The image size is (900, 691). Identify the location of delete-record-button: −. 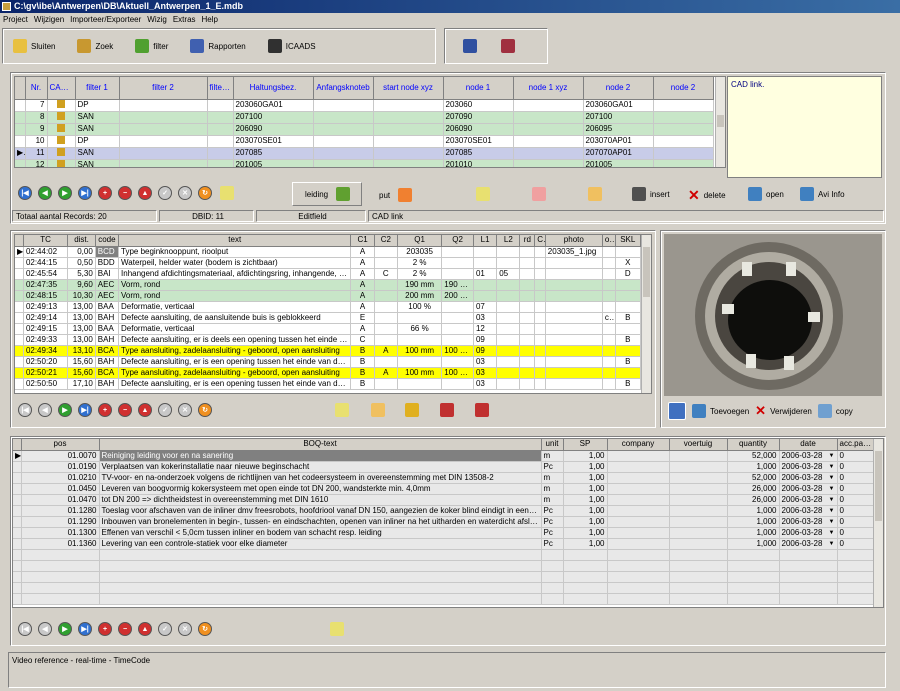
(125, 193).